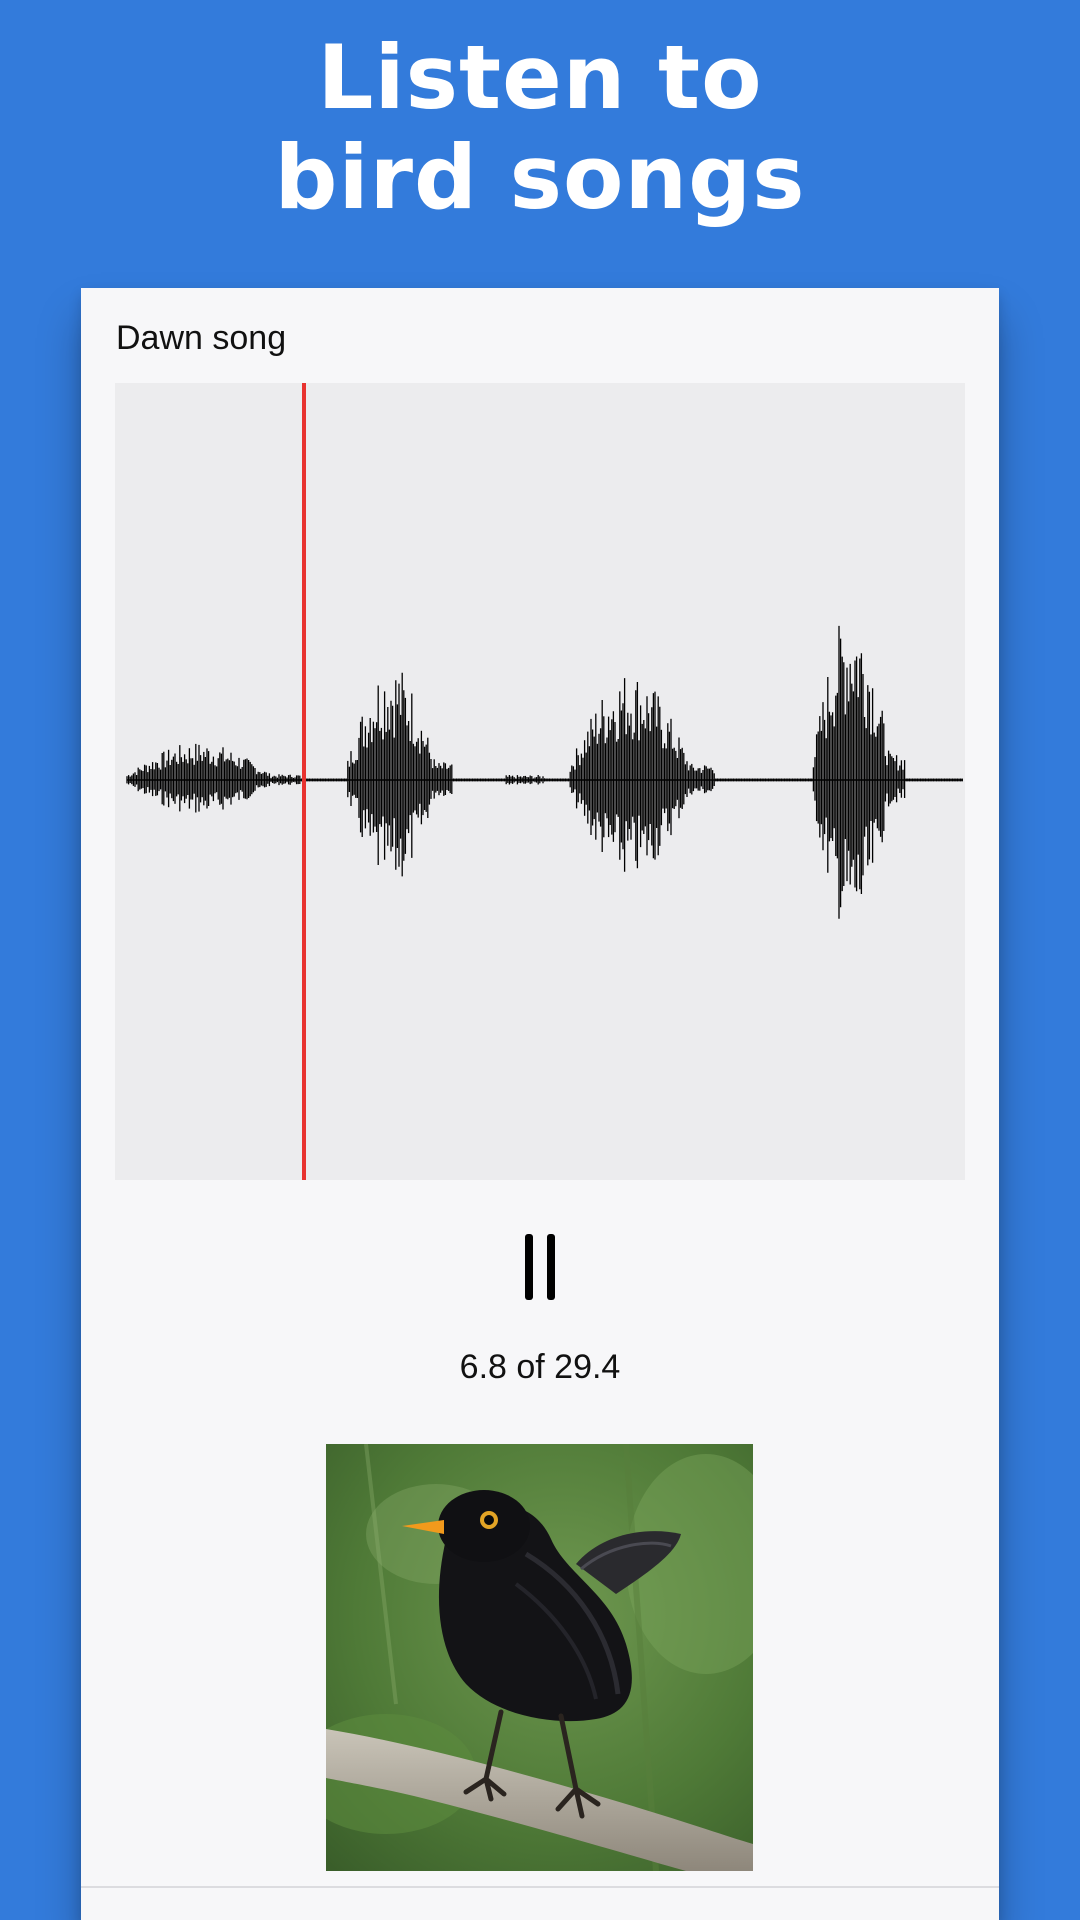  What do you see at coordinates (304, 781) in the screenshot?
I see `playhead-marker` at bounding box center [304, 781].